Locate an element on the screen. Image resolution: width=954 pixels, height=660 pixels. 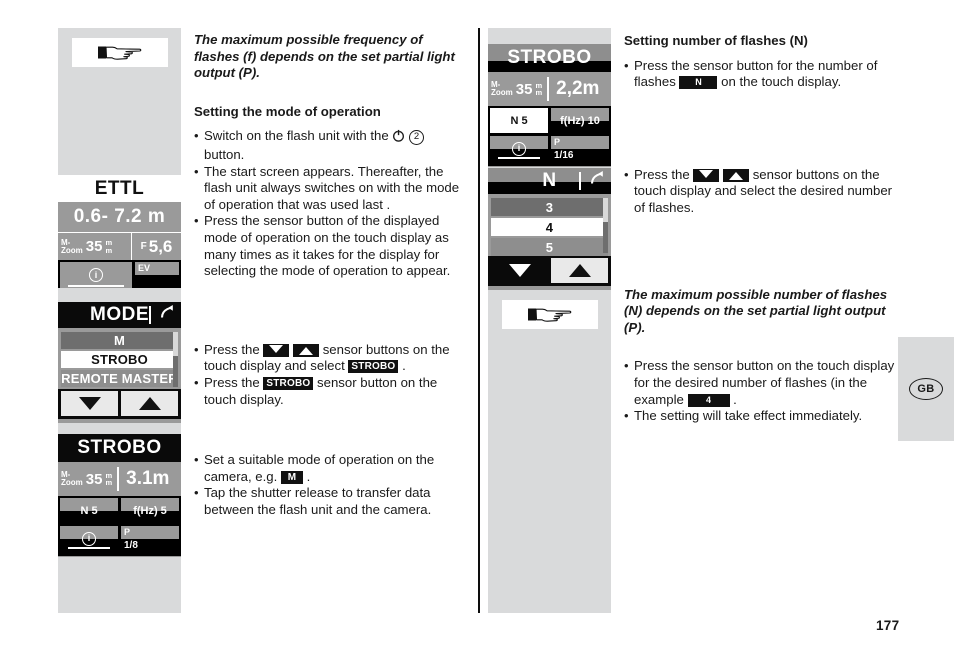
ev-empty-block is located at coordinates (157, 281).